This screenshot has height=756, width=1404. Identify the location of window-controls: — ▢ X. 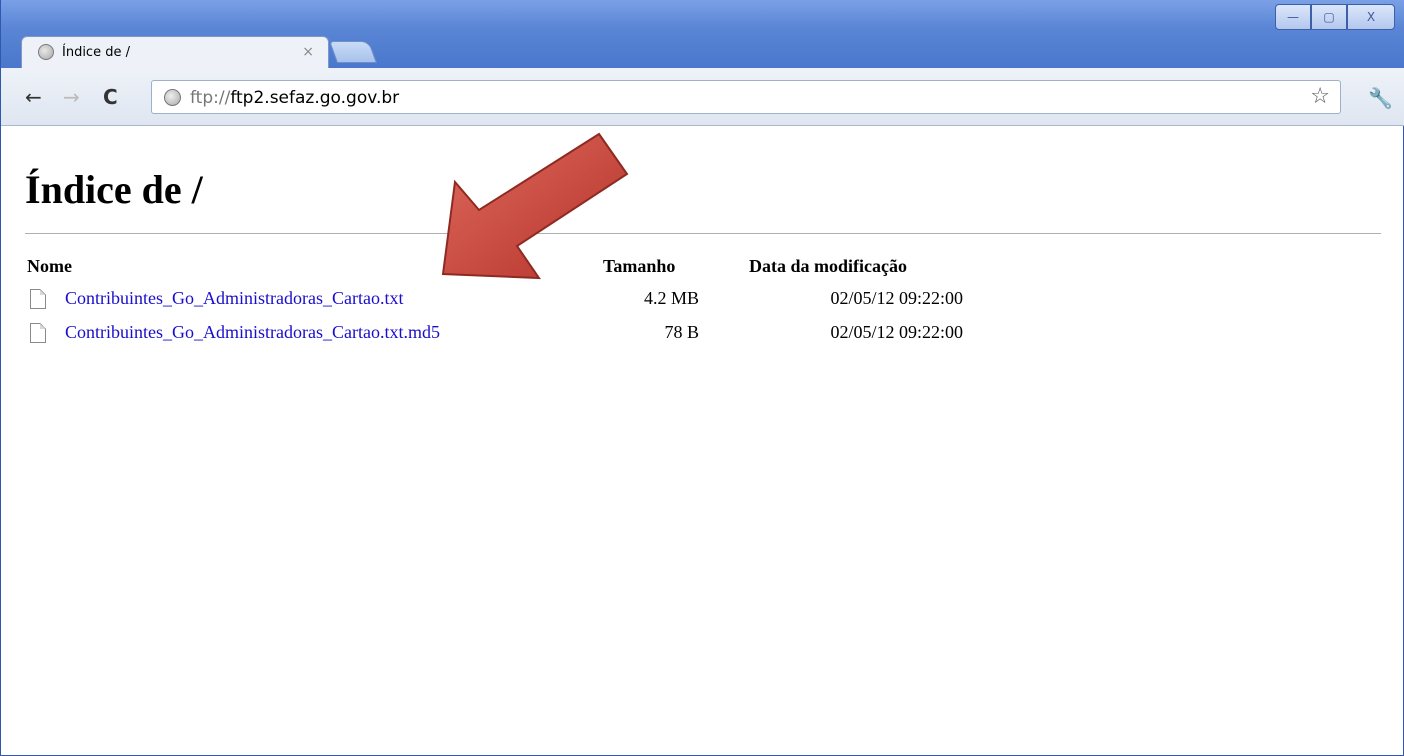
(1335, 17).